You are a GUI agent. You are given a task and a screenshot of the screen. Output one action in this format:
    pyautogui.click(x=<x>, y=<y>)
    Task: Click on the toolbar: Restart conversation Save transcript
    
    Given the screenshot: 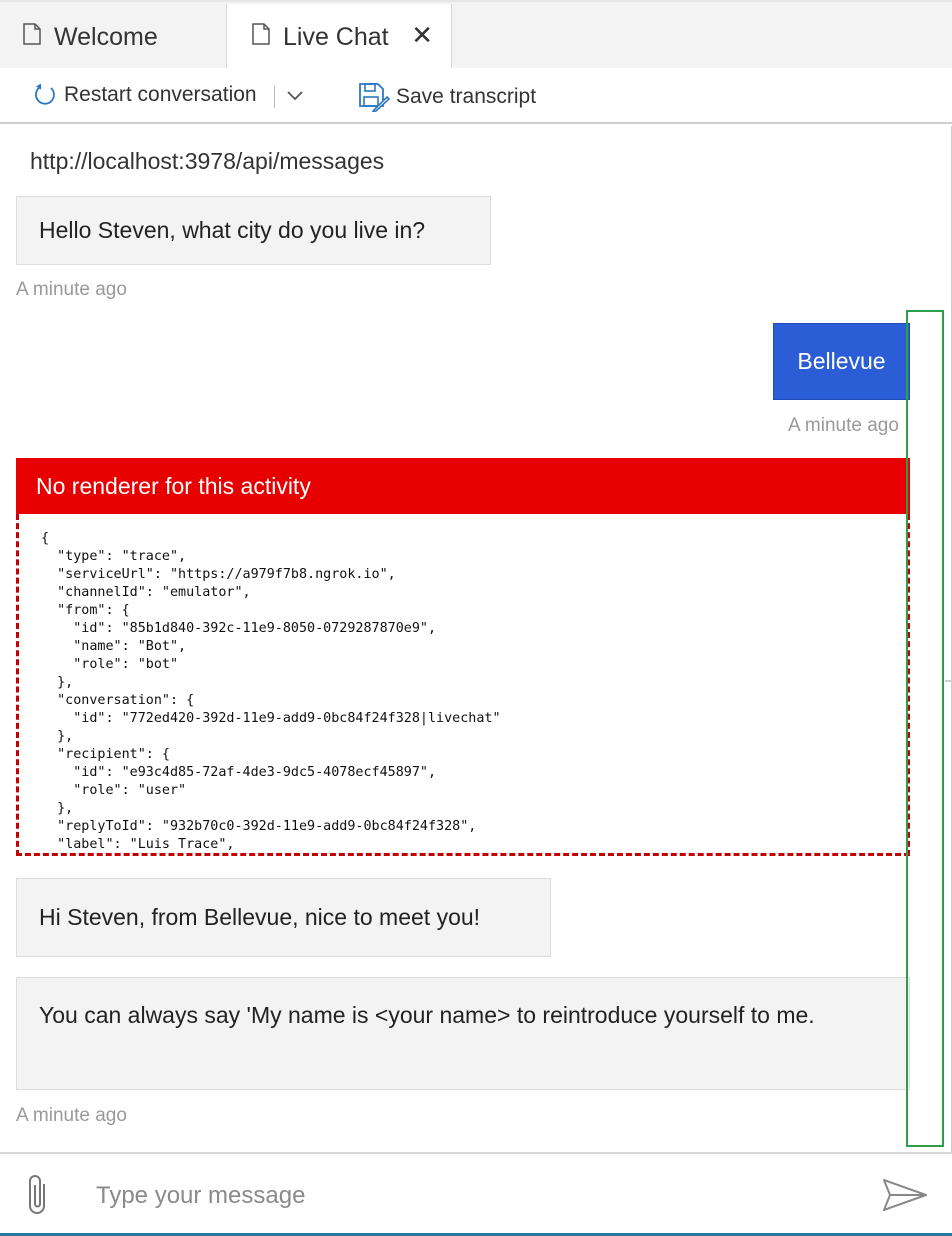 What is the action you would take?
    pyautogui.click(x=476, y=96)
    